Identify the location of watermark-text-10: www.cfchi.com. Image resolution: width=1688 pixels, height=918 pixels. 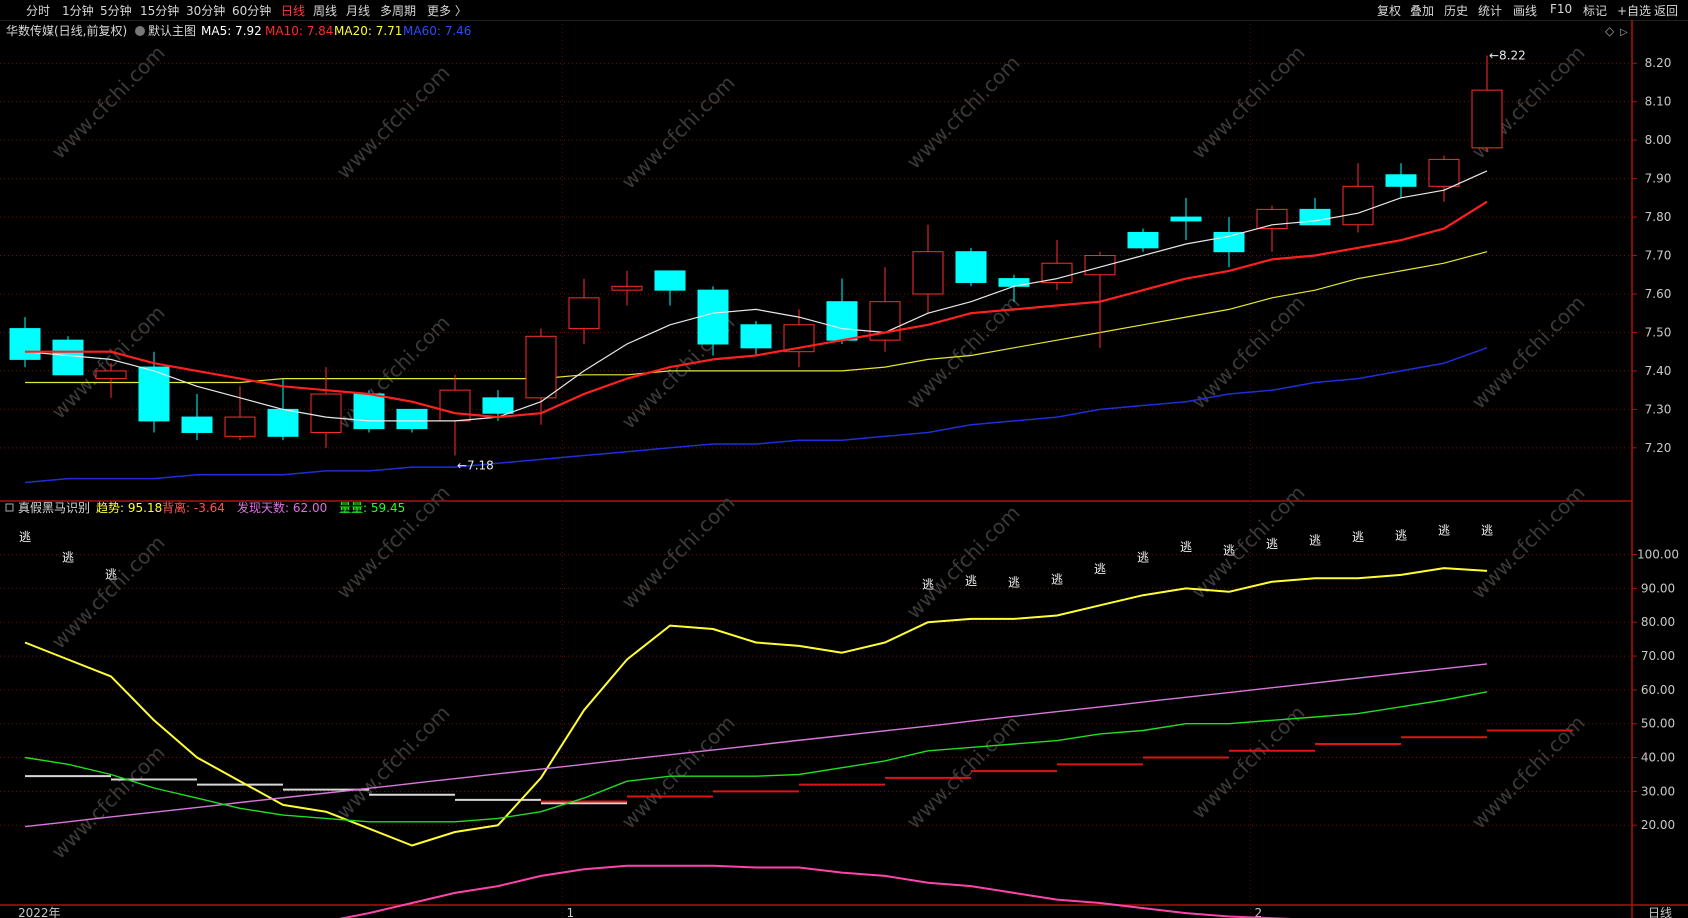
(1248, 352).